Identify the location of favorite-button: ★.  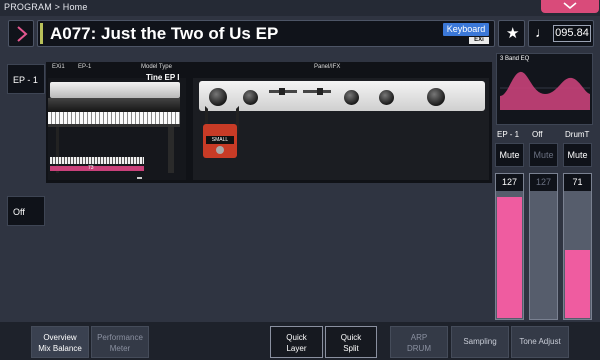
(511, 33).